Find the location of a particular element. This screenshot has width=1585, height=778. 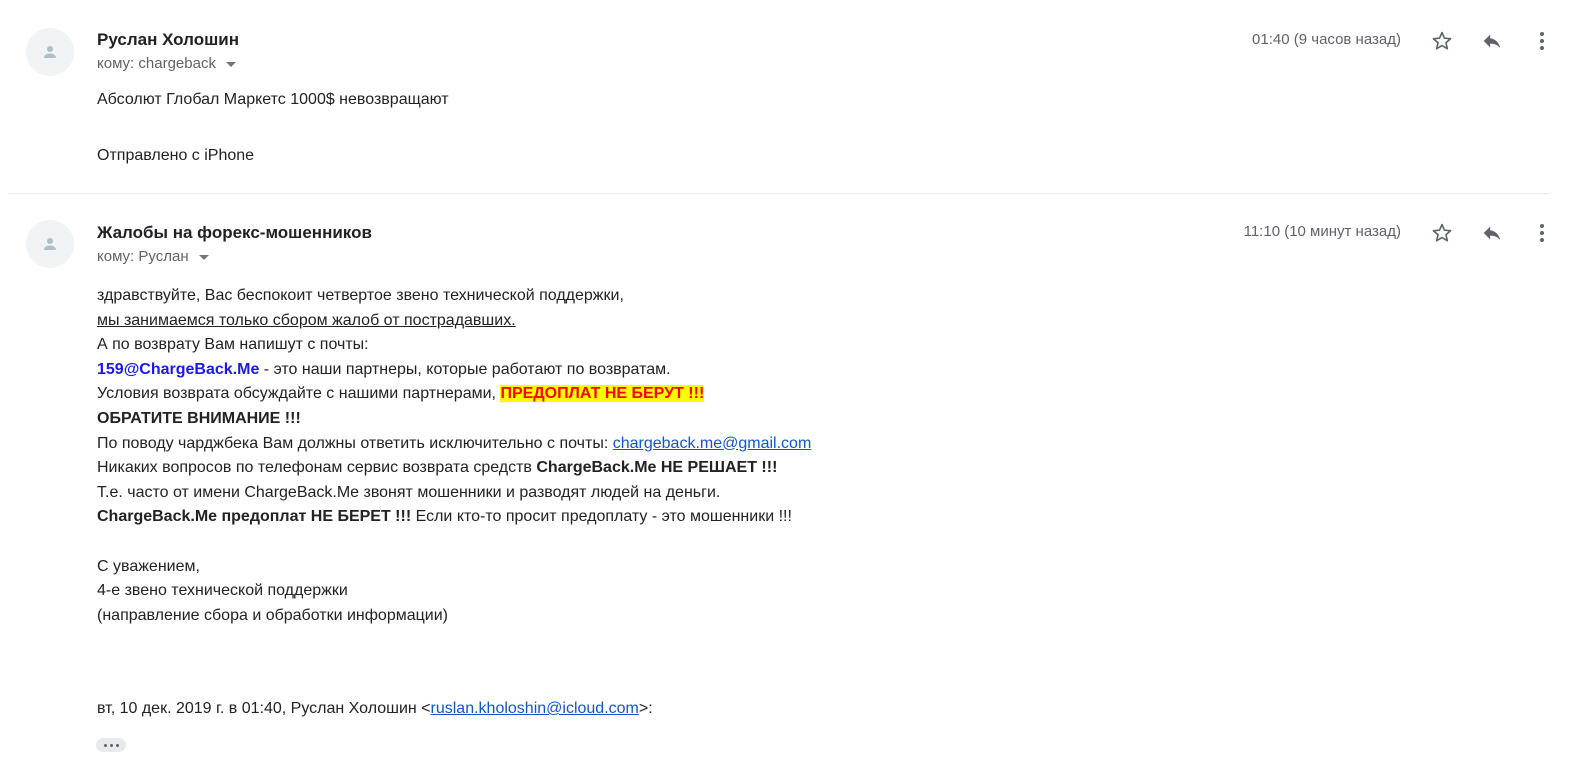

signature-line: С уважением, is located at coordinates (148, 566).